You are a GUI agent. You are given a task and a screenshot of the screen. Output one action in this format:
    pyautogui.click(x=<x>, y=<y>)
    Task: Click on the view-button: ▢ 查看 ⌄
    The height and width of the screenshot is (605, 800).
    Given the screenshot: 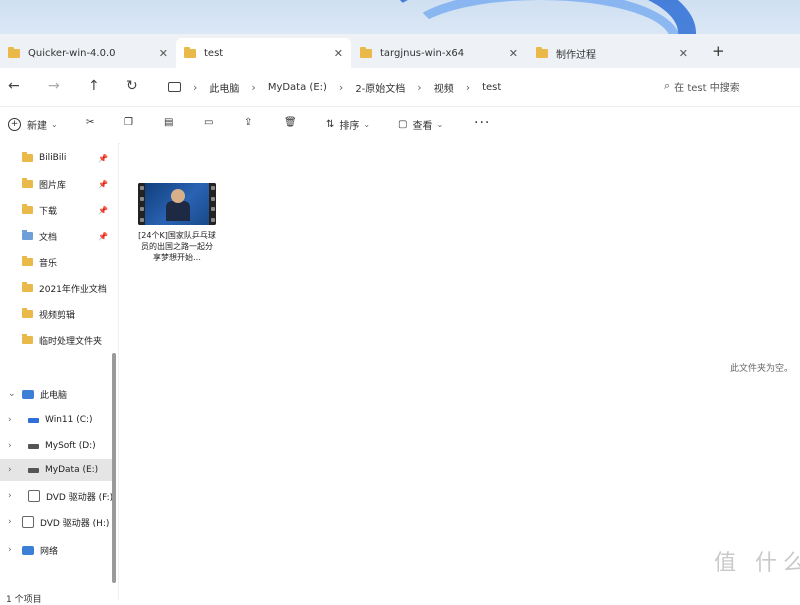 What is the action you would take?
    pyautogui.click(x=420, y=124)
    